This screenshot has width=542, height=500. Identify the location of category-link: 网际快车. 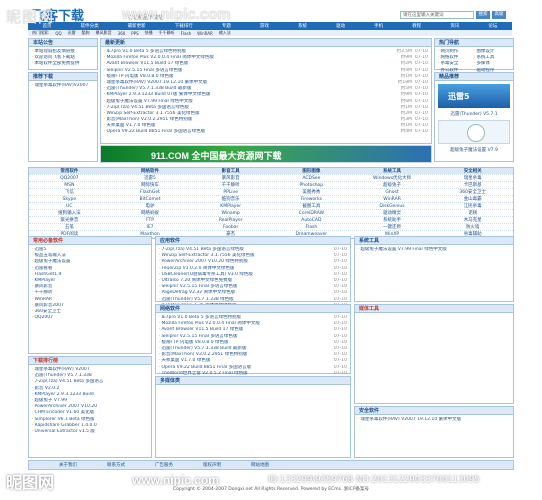
(150, 185).